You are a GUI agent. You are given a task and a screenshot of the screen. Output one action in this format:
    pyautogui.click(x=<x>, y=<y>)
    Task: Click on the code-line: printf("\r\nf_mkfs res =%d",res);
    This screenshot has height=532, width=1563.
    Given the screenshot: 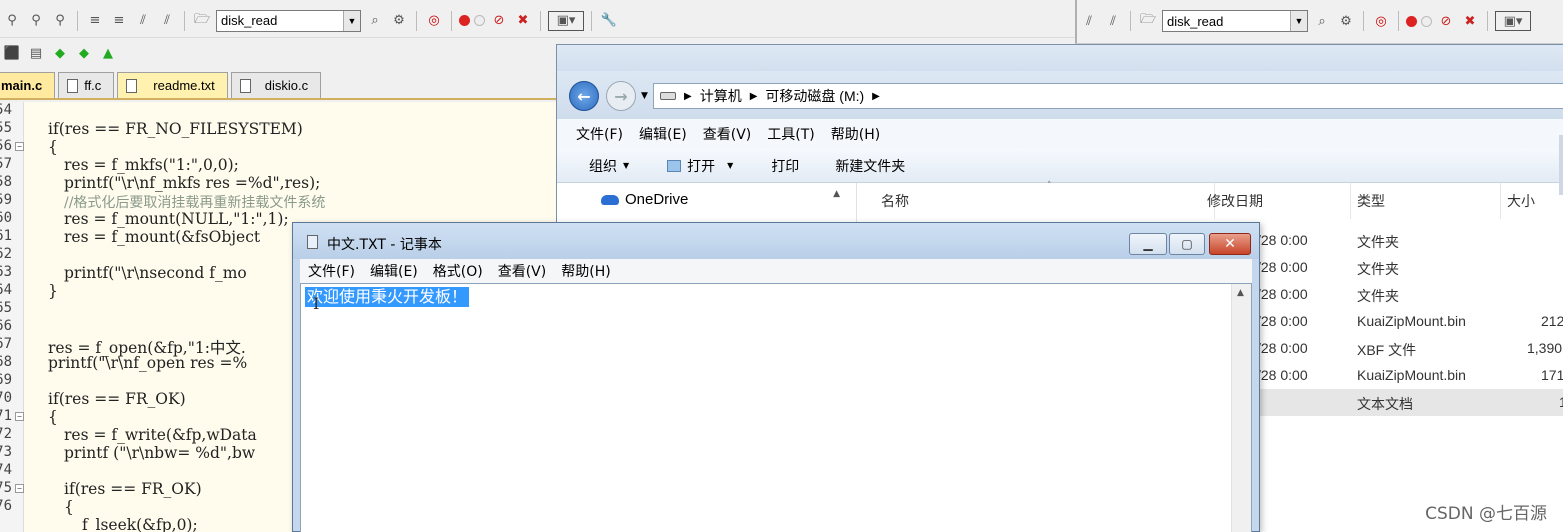 What is the action you would take?
    pyautogui.click(x=192, y=183)
    